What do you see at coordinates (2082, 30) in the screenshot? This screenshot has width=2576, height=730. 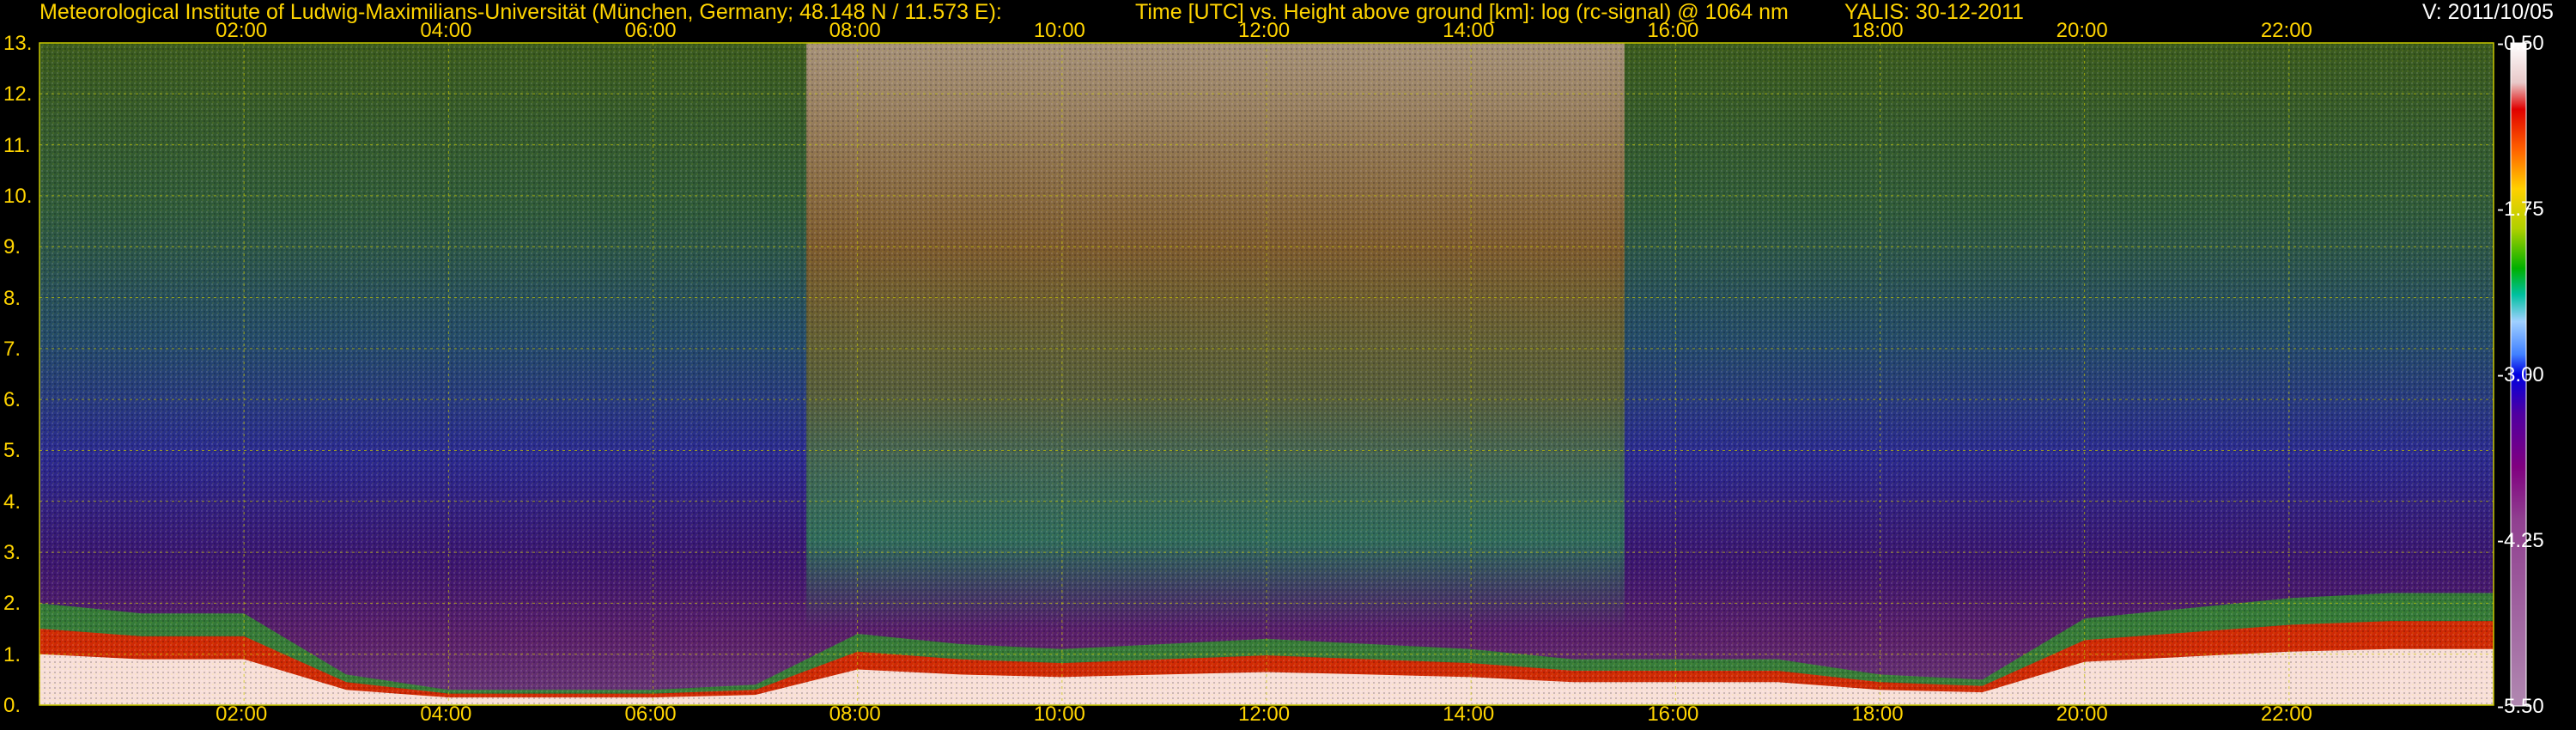 I see `x-tick-label-top: 20:00` at bounding box center [2082, 30].